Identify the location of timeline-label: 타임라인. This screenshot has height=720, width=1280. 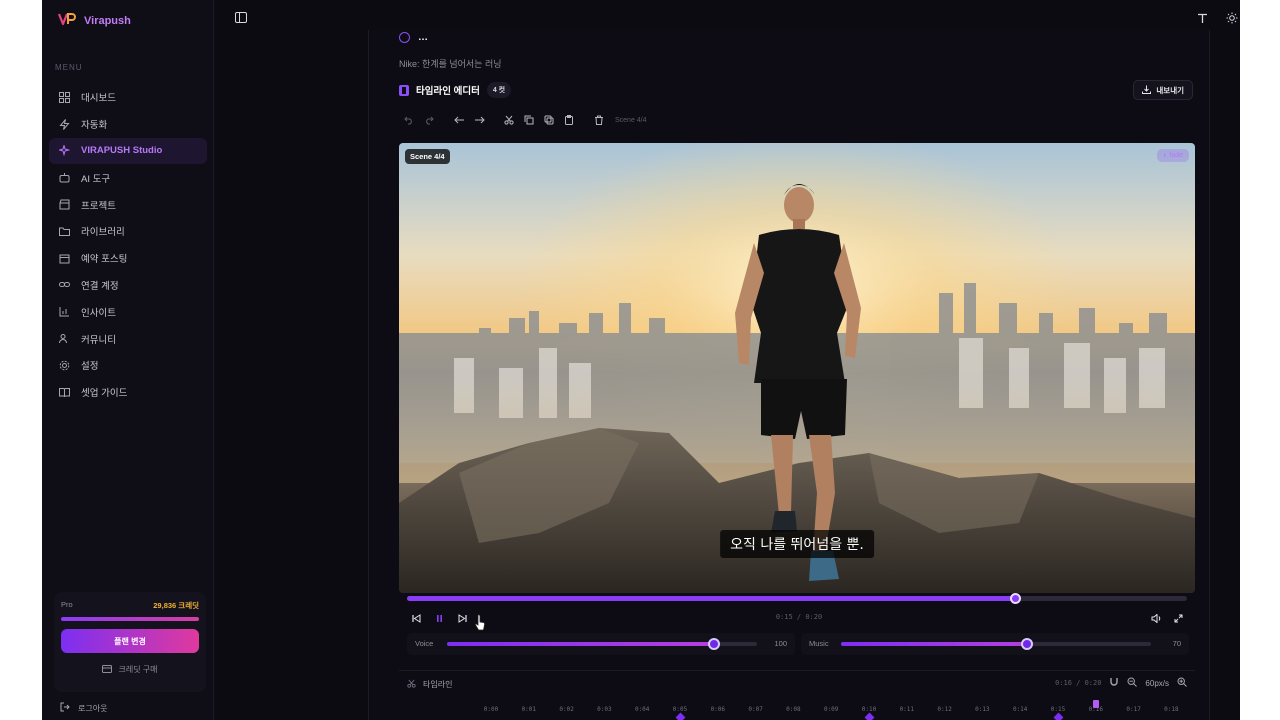
(438, 684).